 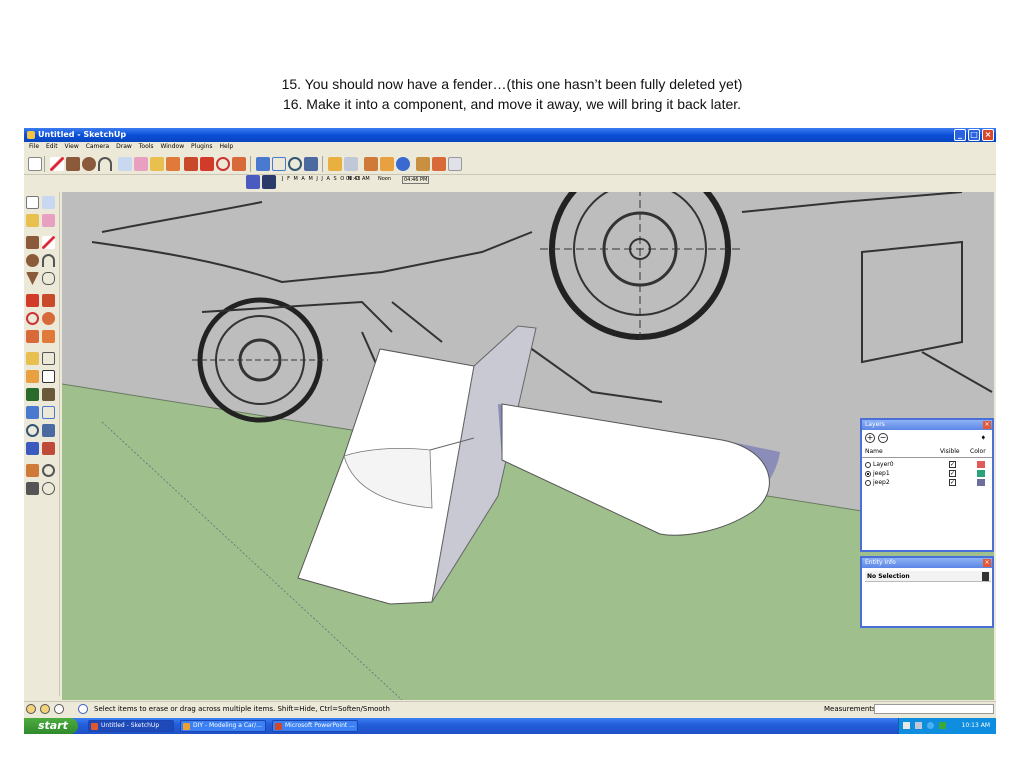 What do you see at coordinates (351, 164) in the screenshot?
I see `share-model-icon` at bounding box center [351, 164].